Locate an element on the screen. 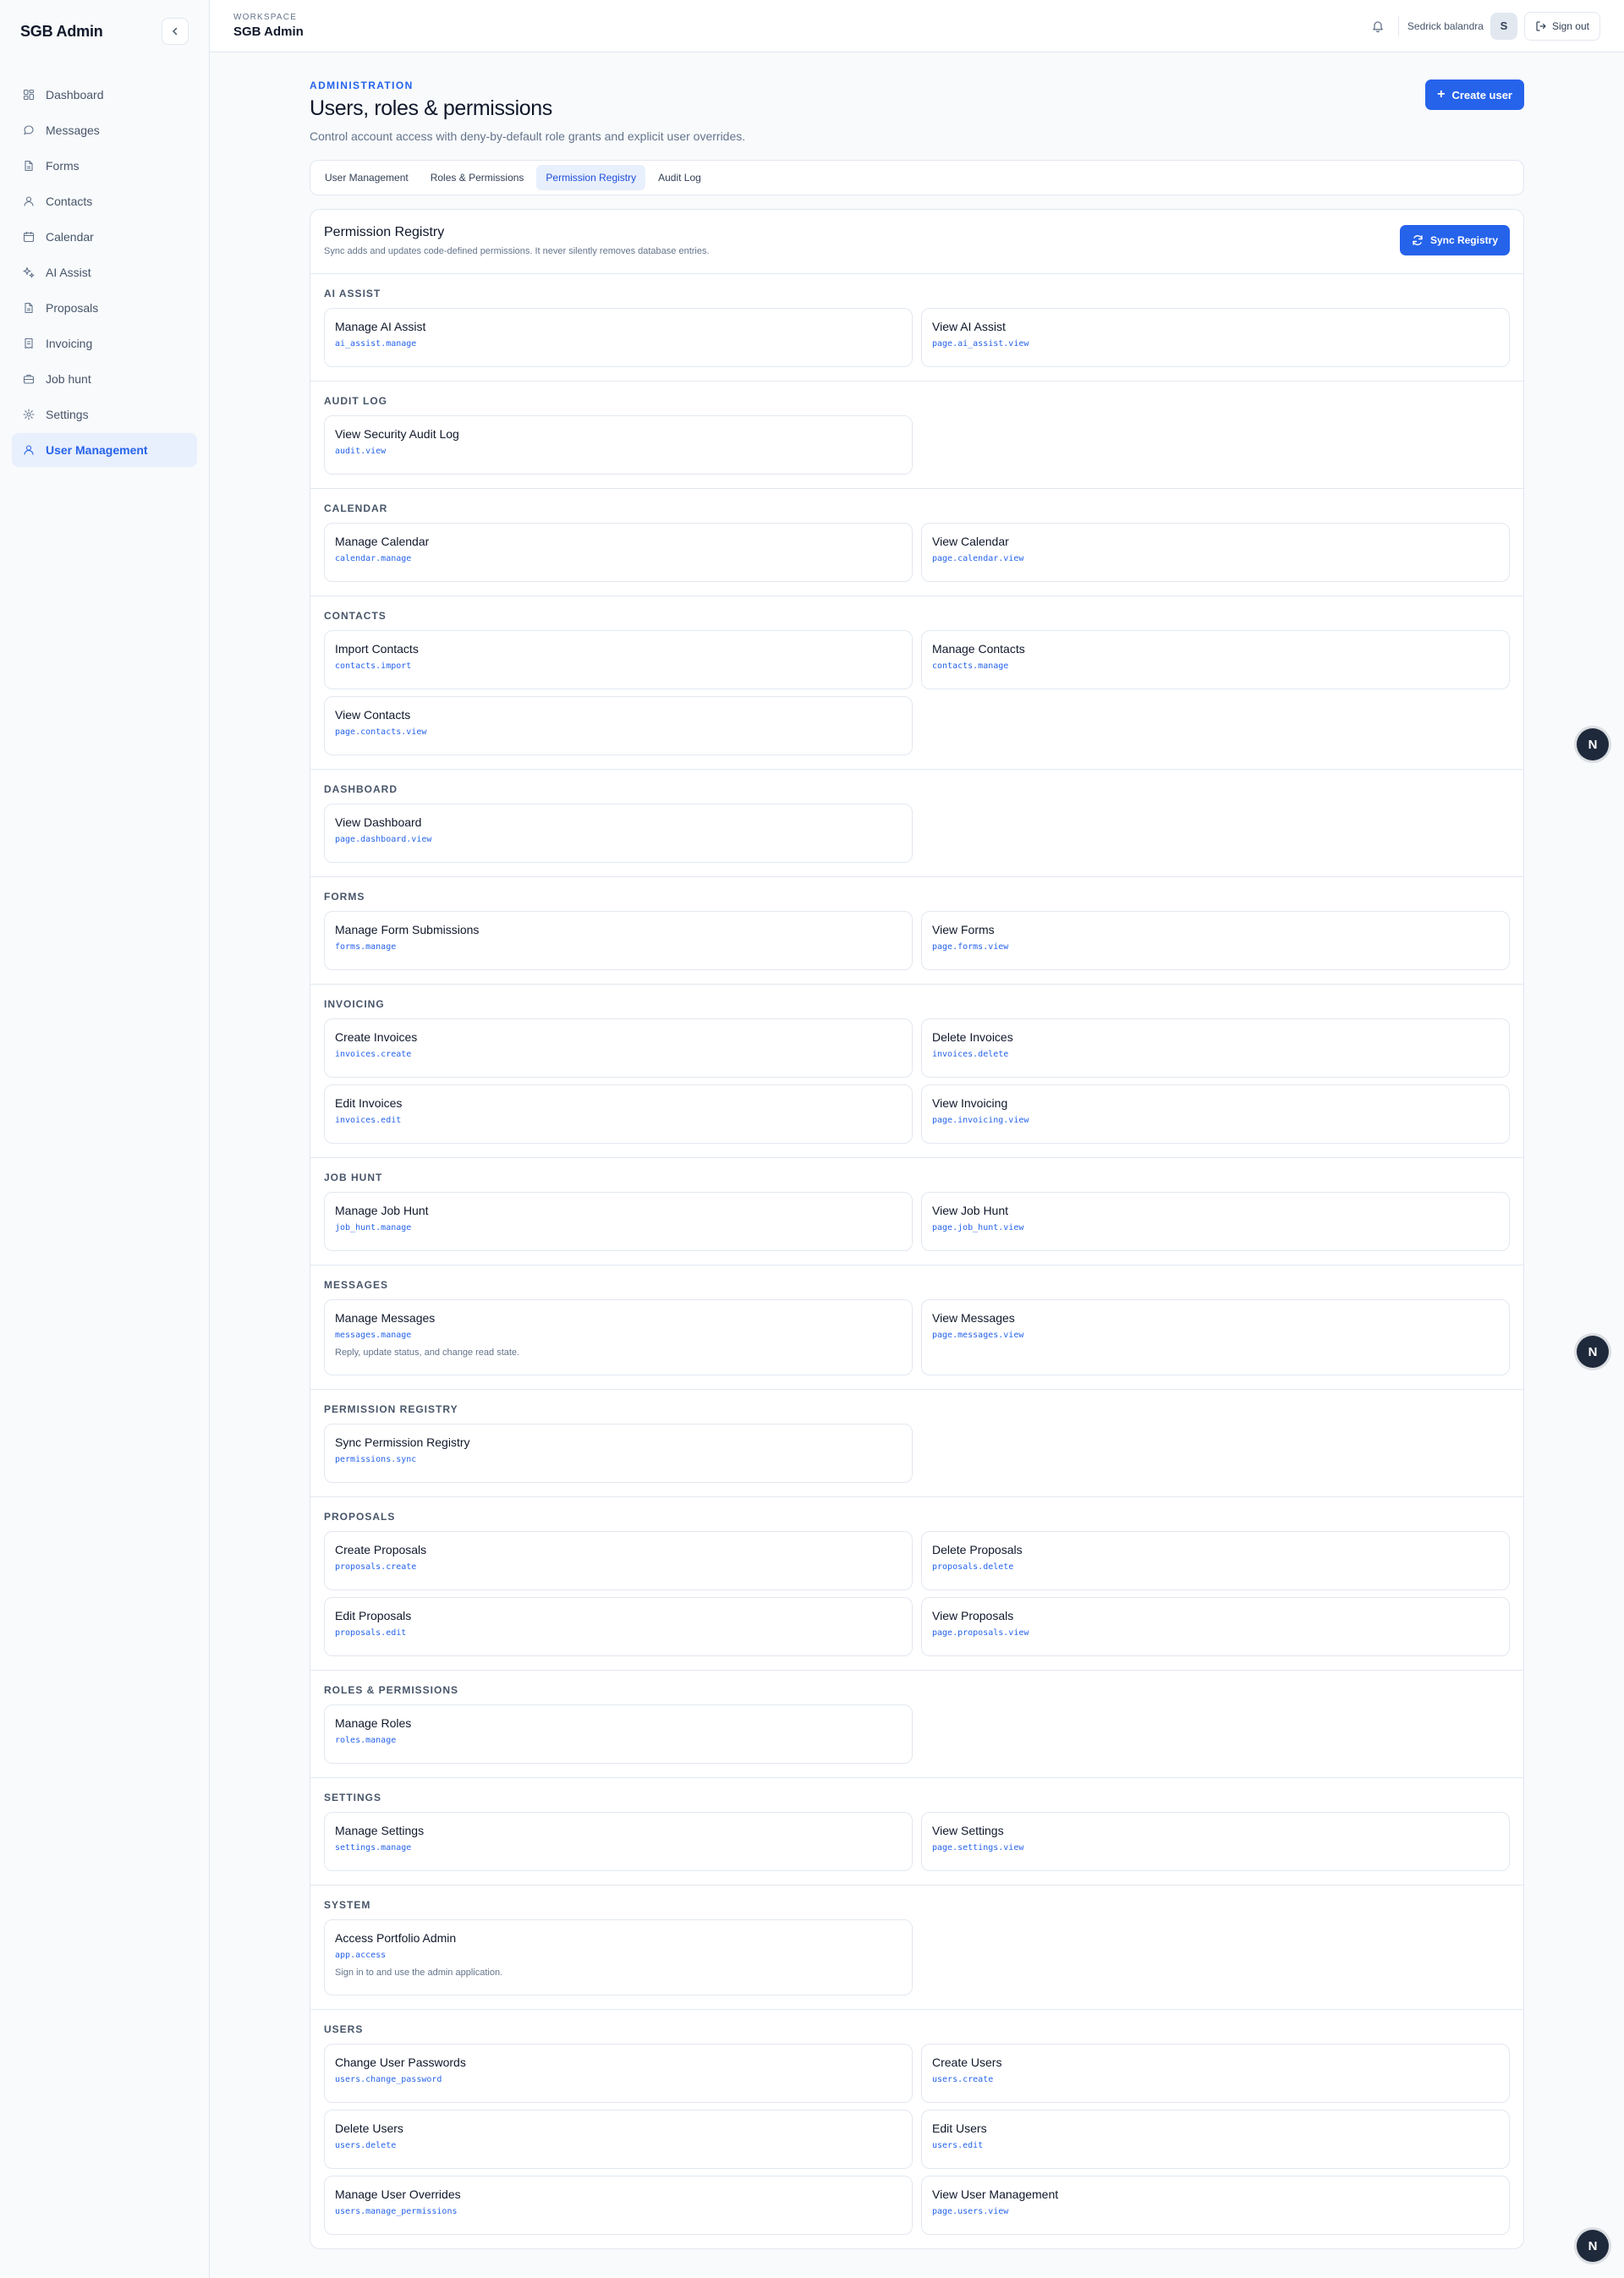 The height and width of the screenshot is (2278, 1624). permission-name: Manage AI Assist is located at coordinates (381, 326).